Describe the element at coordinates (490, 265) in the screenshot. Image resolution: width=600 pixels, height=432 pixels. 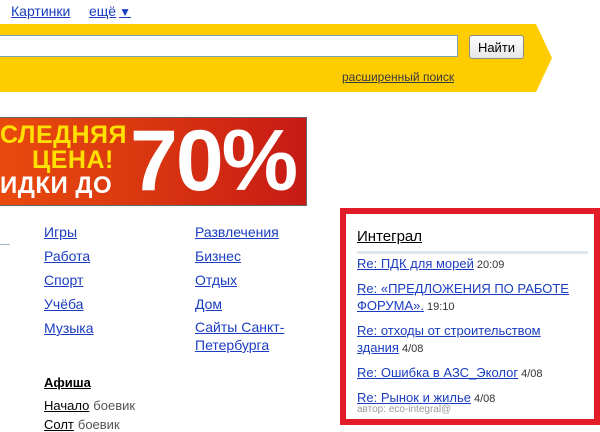
I see `widget-item-time: 20:09` at that location.